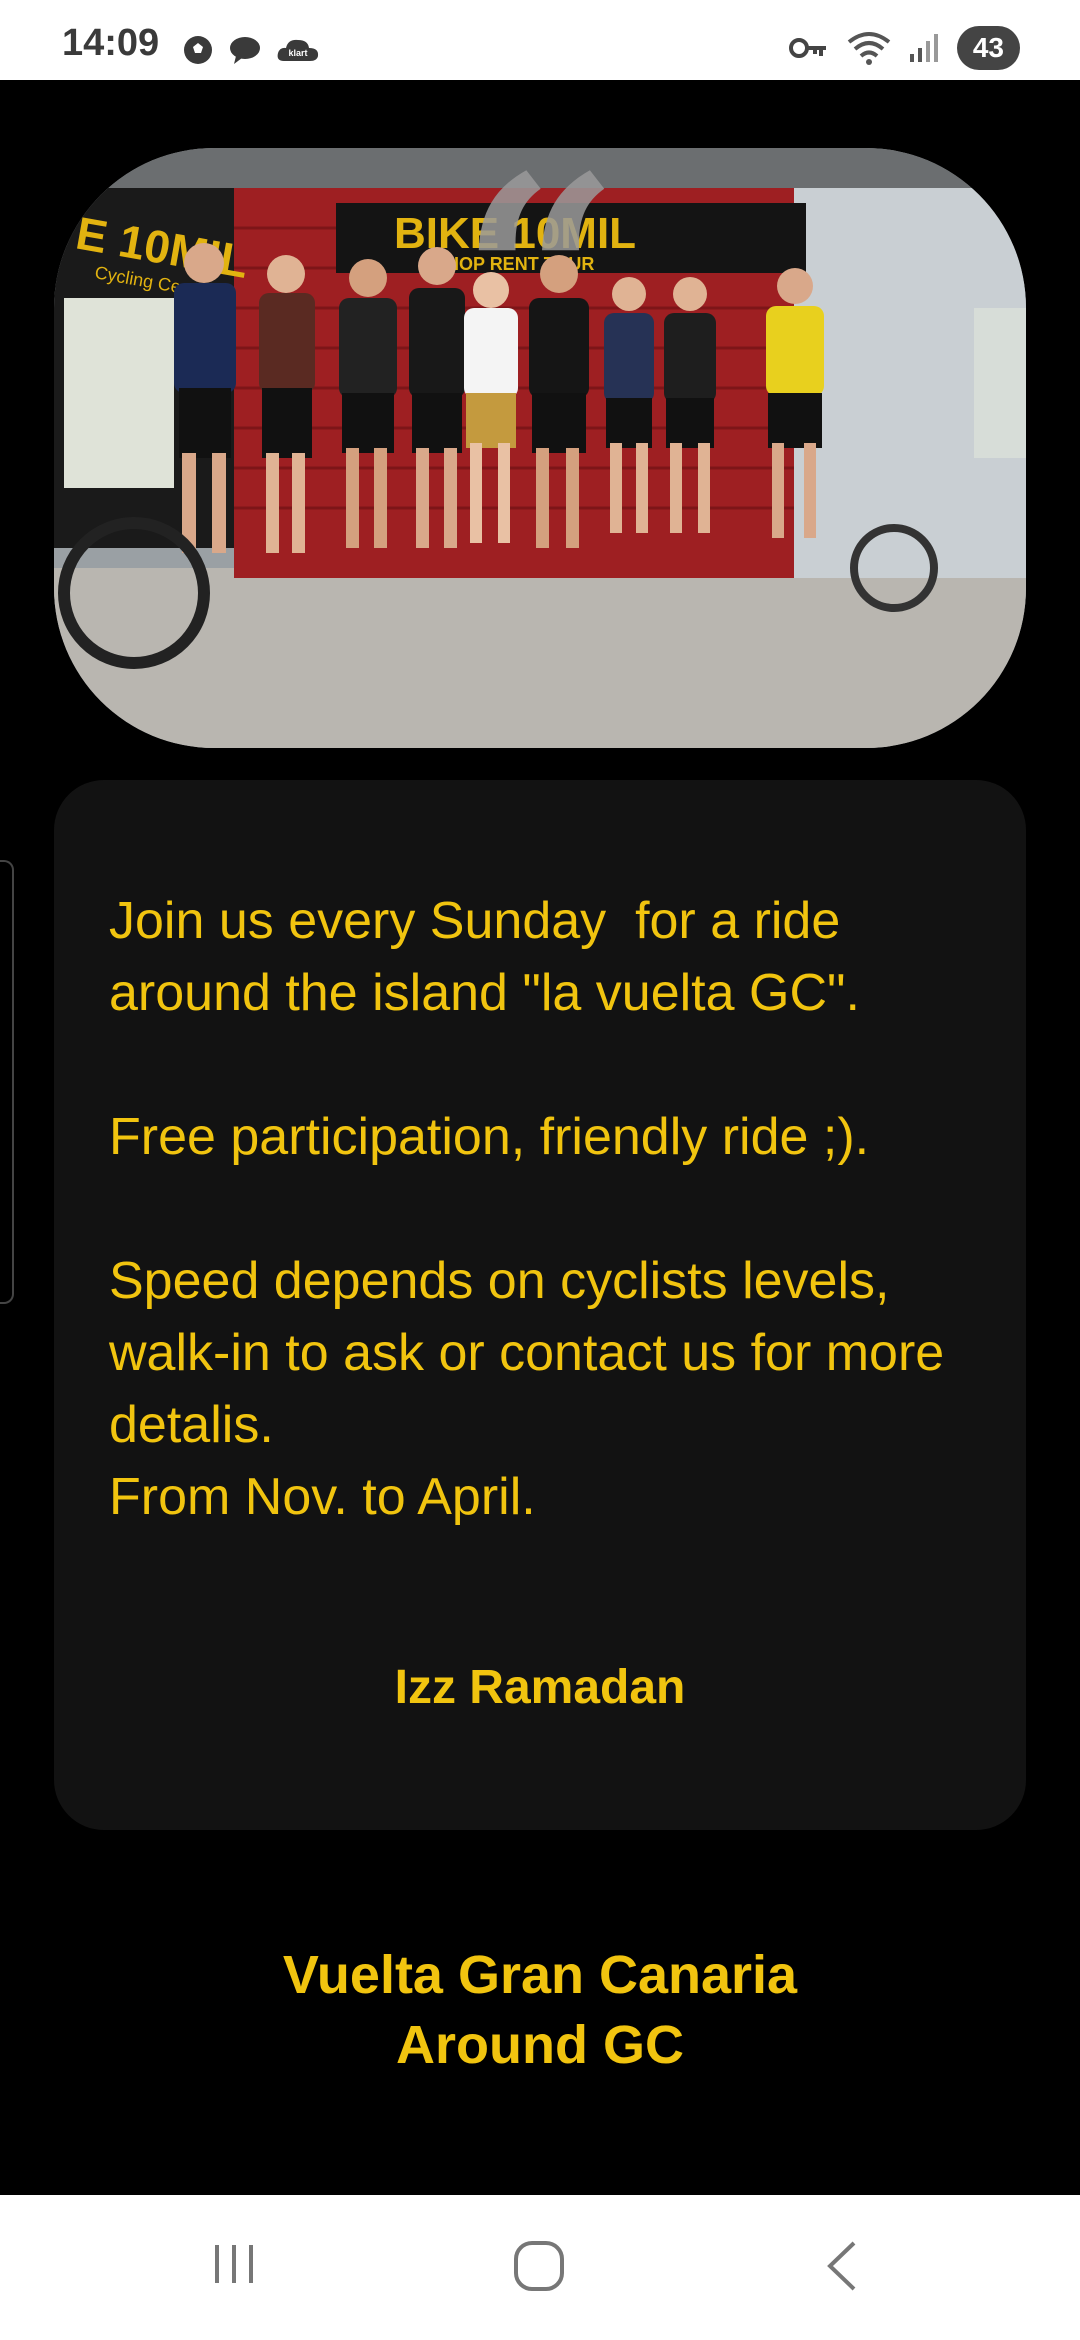 Image resolution: width=1080 pixels, height=2340 pixels. I want to click on home-icon, so click(539, 2266).